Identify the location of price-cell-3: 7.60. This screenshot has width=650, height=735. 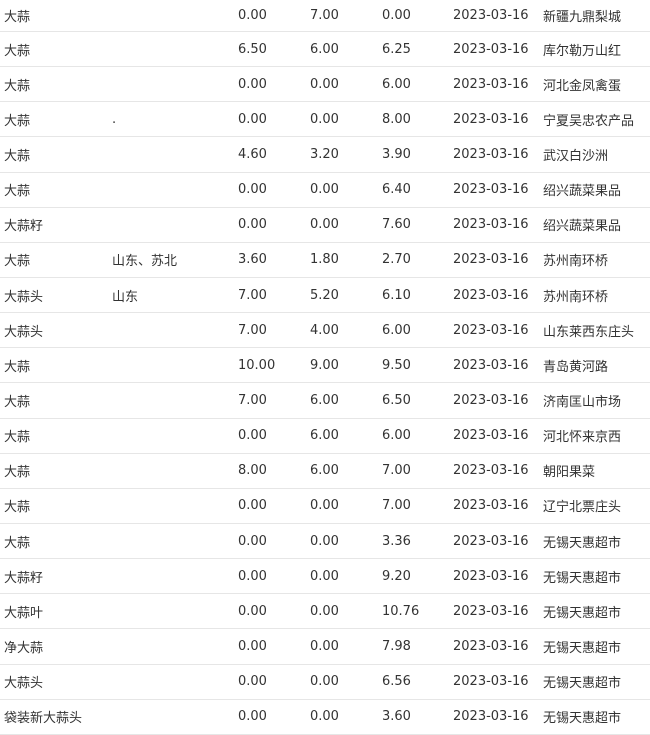
(396, 225).